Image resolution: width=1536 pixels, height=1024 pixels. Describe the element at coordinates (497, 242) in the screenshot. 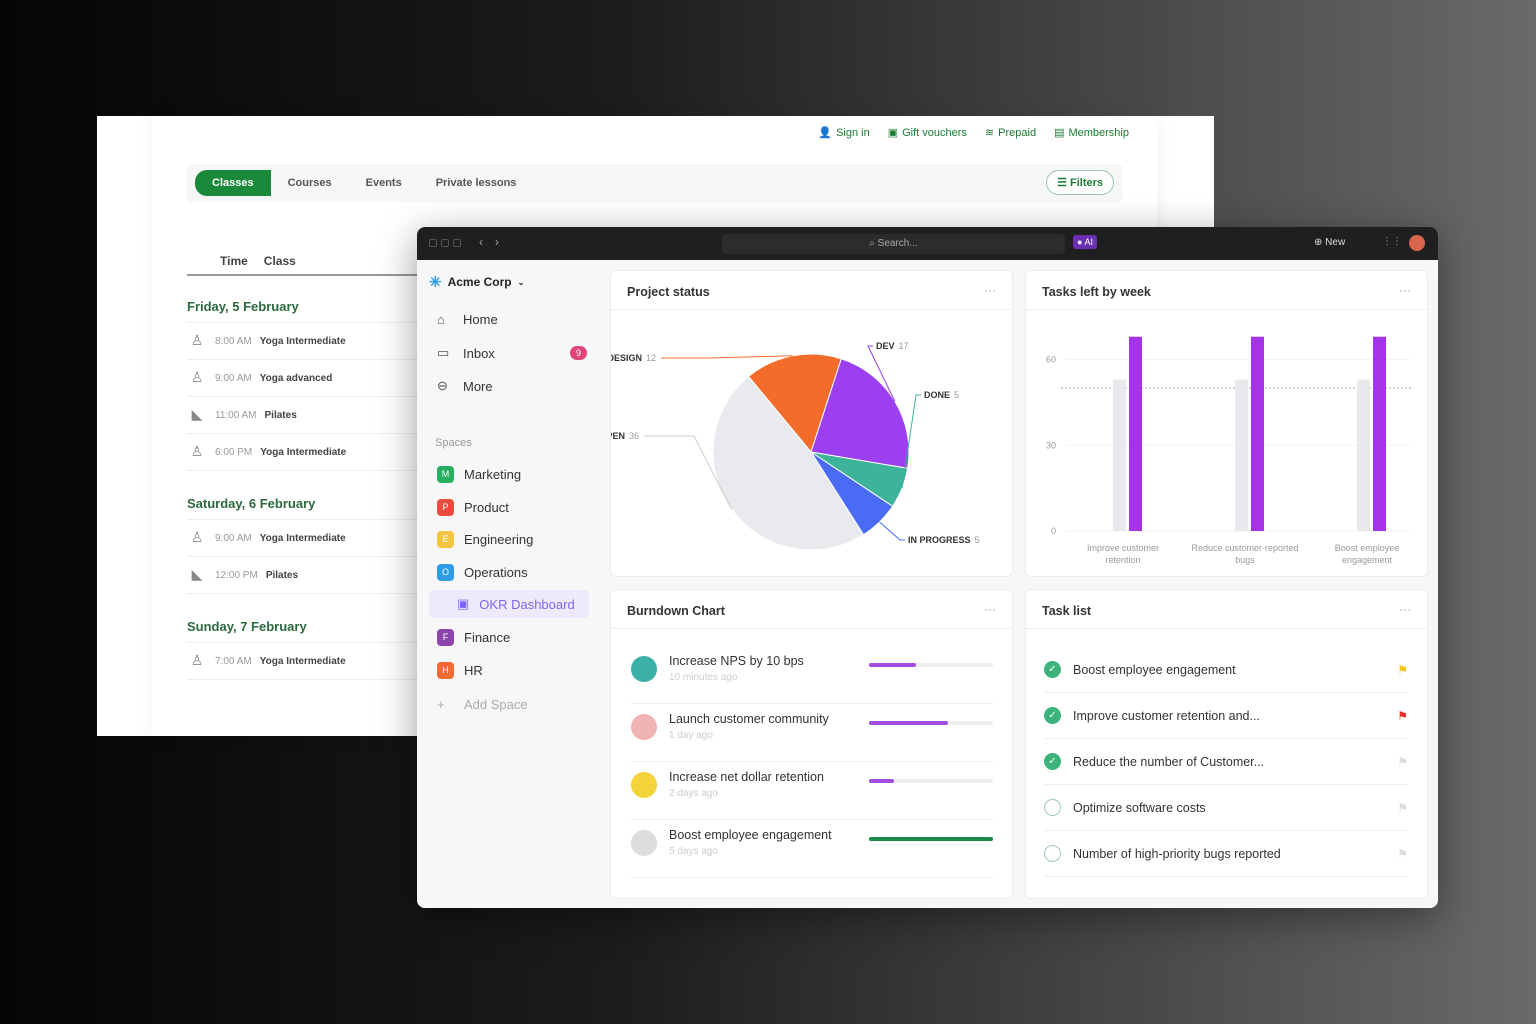

I see `forward-icon: ›` at that location.